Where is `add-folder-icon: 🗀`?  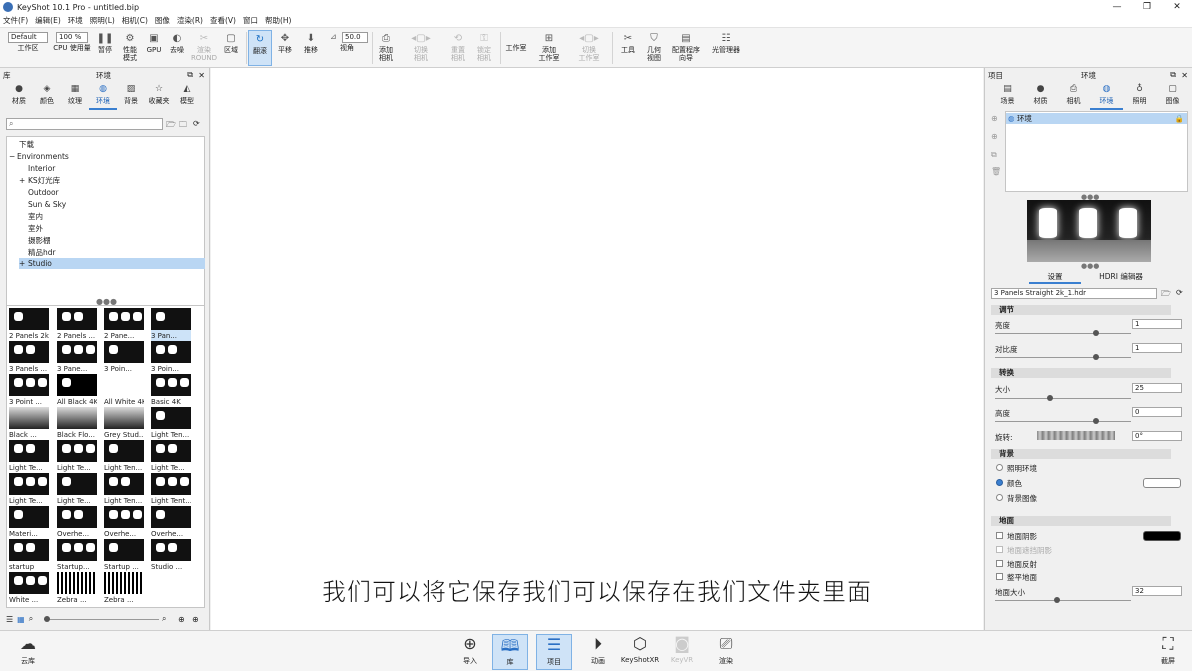
add-folder-icon: 🗀 is located at coordinates (183, 126).